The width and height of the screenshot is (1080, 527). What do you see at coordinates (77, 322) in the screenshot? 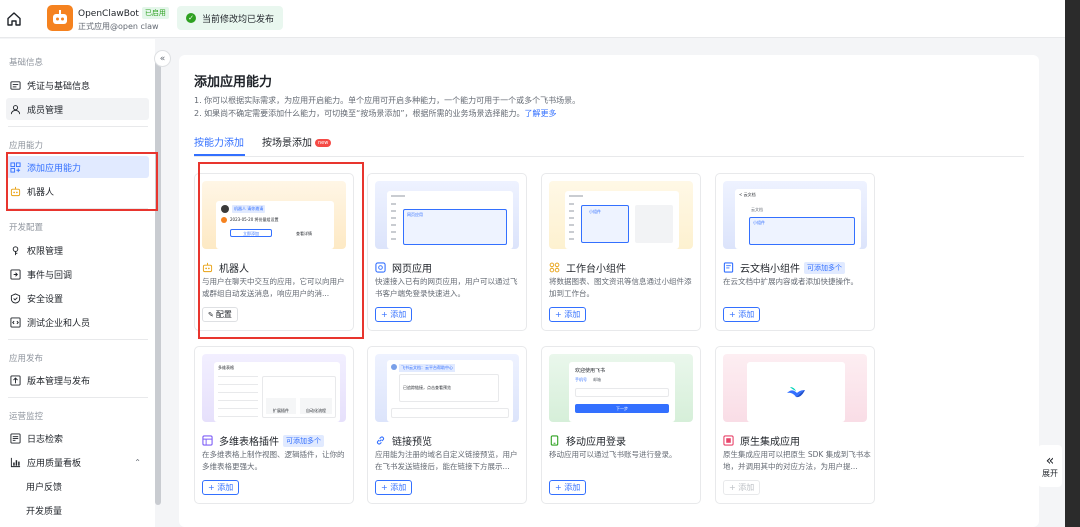
I see `sidebar-item-test-org: 测试企业和人员` at bounding box center [77, 322].